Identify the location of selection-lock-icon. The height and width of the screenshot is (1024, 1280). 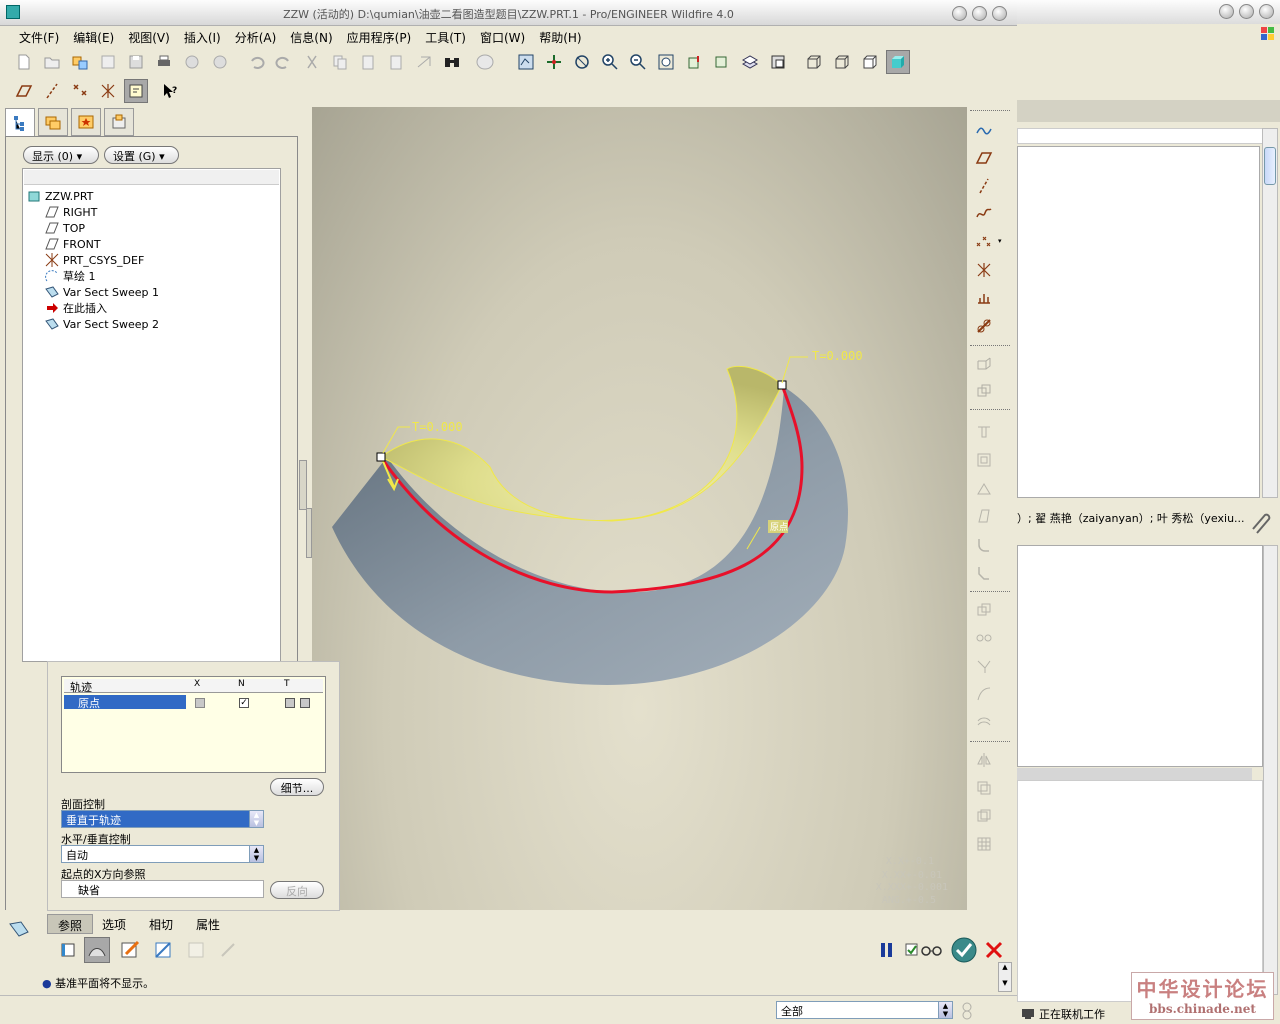
(967, 1010).